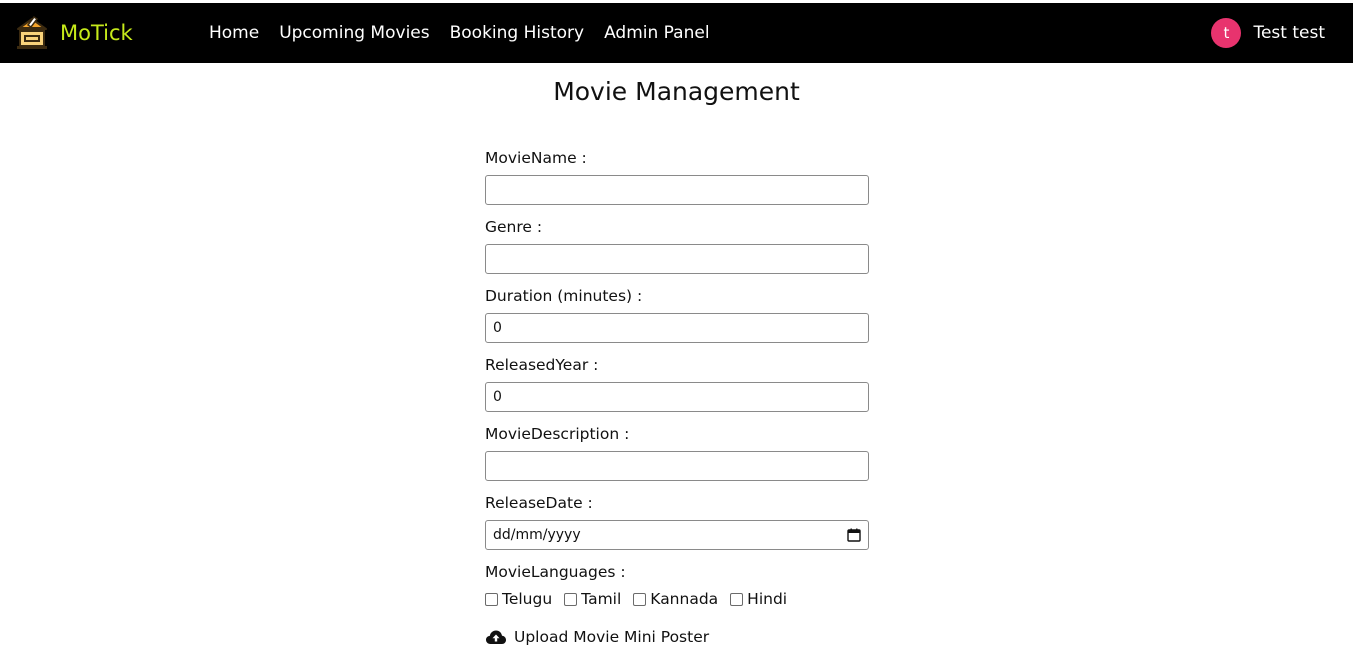 This screenshot has width=1358, height=656. Describe the element at coordinates (1226, 33) in the screenshot. I see `avatar: t` at that location.